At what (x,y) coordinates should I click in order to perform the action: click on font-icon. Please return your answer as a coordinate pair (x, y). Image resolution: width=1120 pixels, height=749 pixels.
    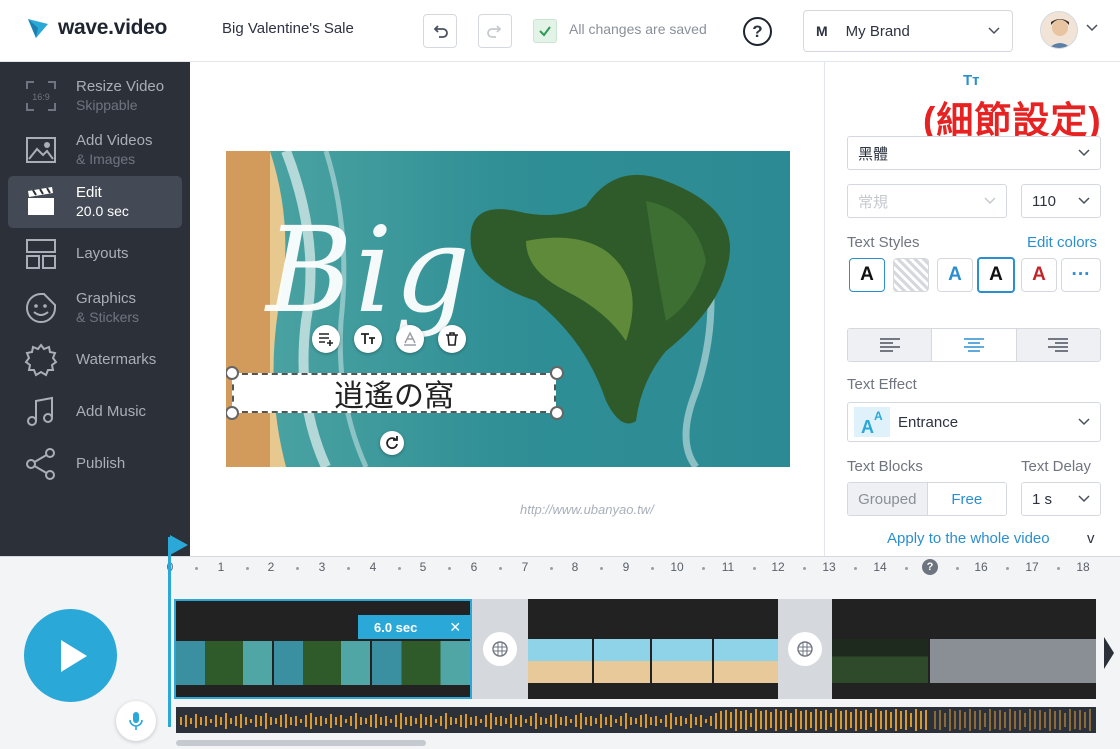
    Looking at the image, I should click on (368, 338).